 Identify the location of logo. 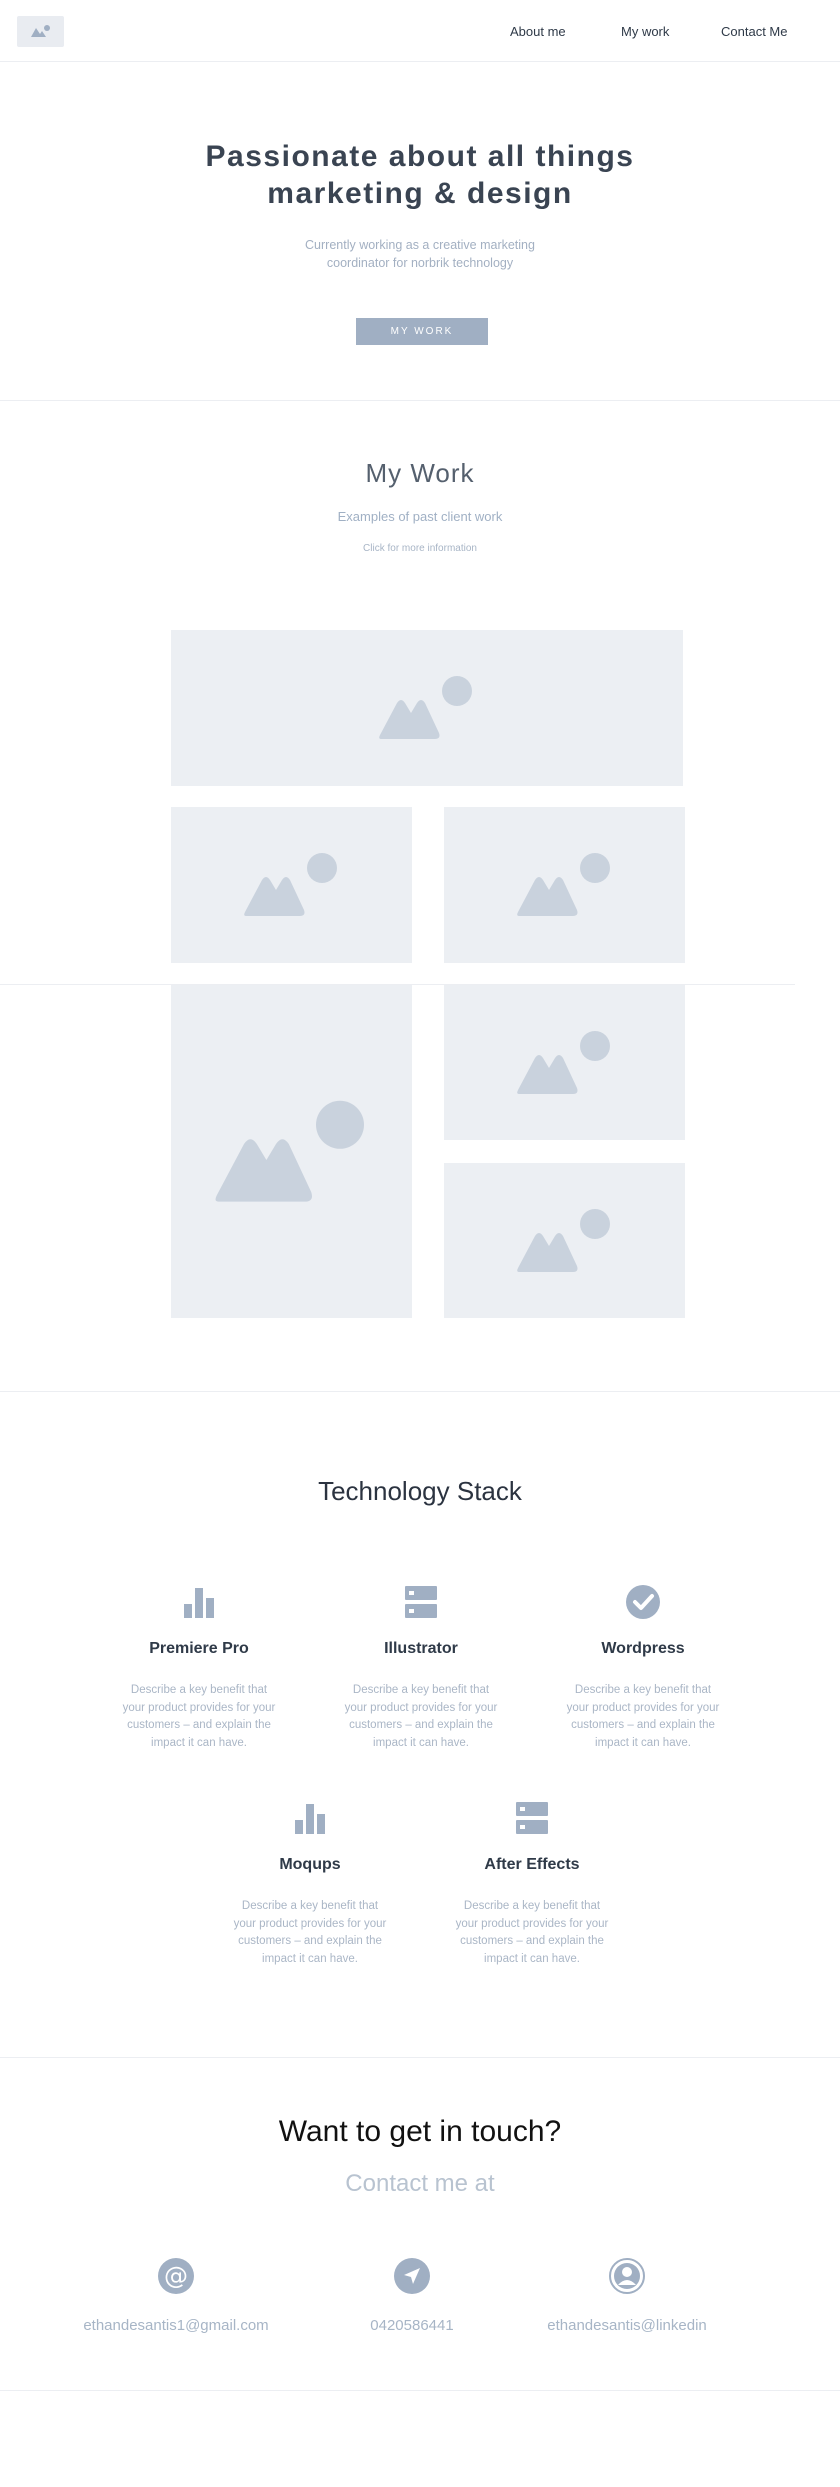
(40, 31).